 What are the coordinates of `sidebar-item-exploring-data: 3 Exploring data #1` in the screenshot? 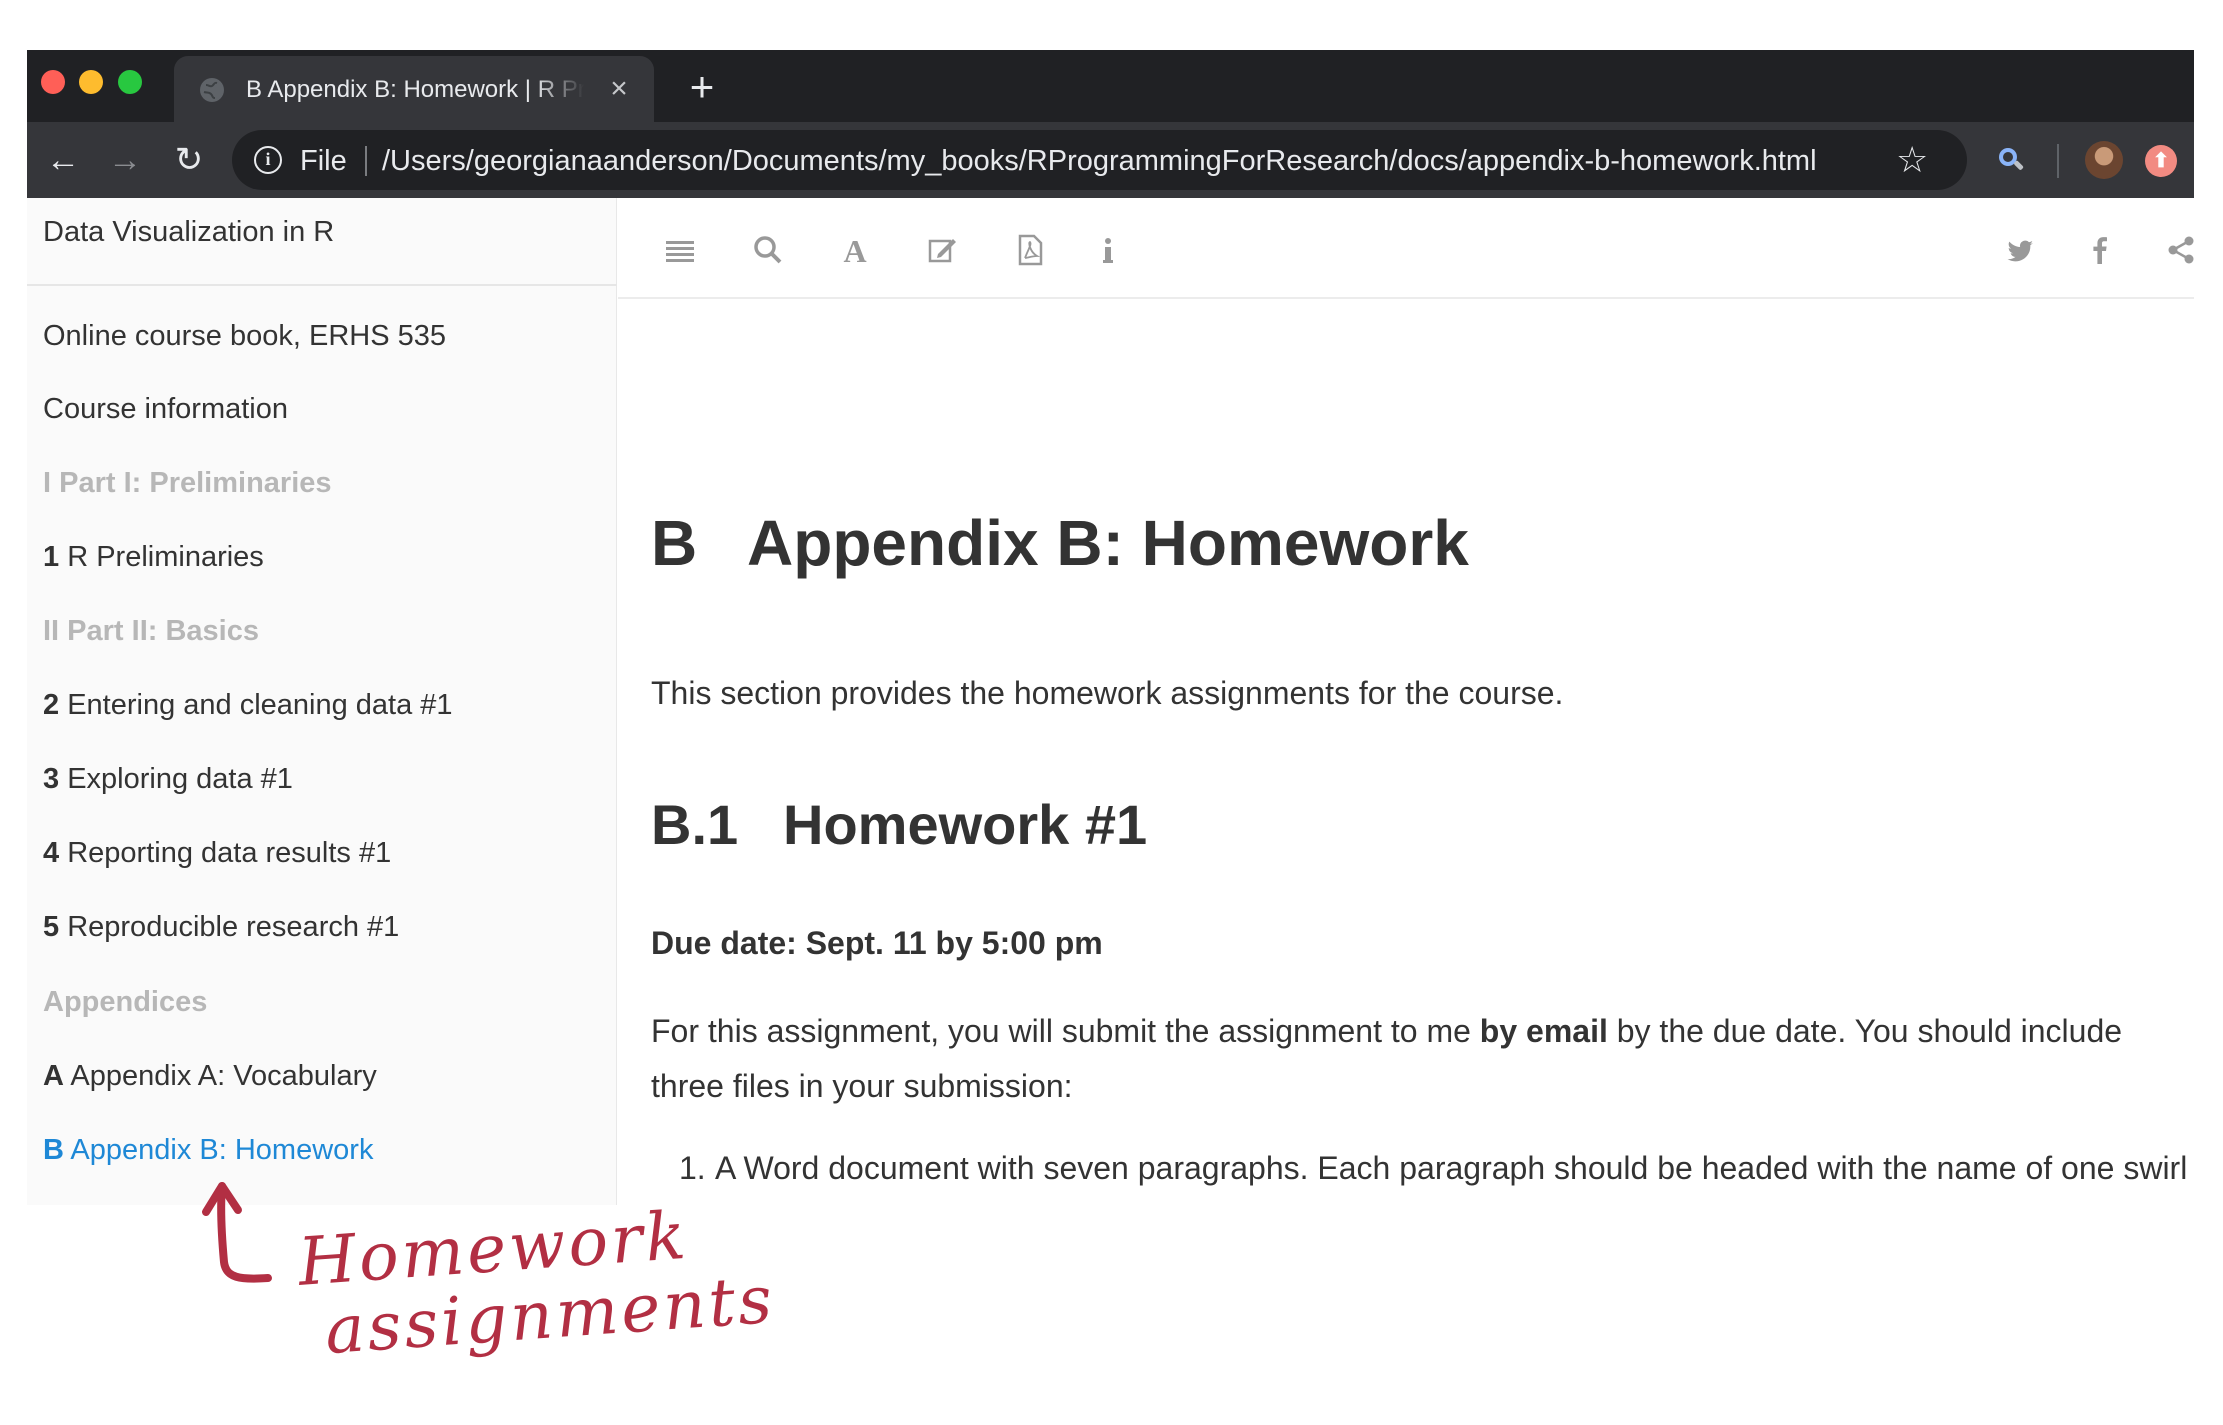 It's located at (168, 779).